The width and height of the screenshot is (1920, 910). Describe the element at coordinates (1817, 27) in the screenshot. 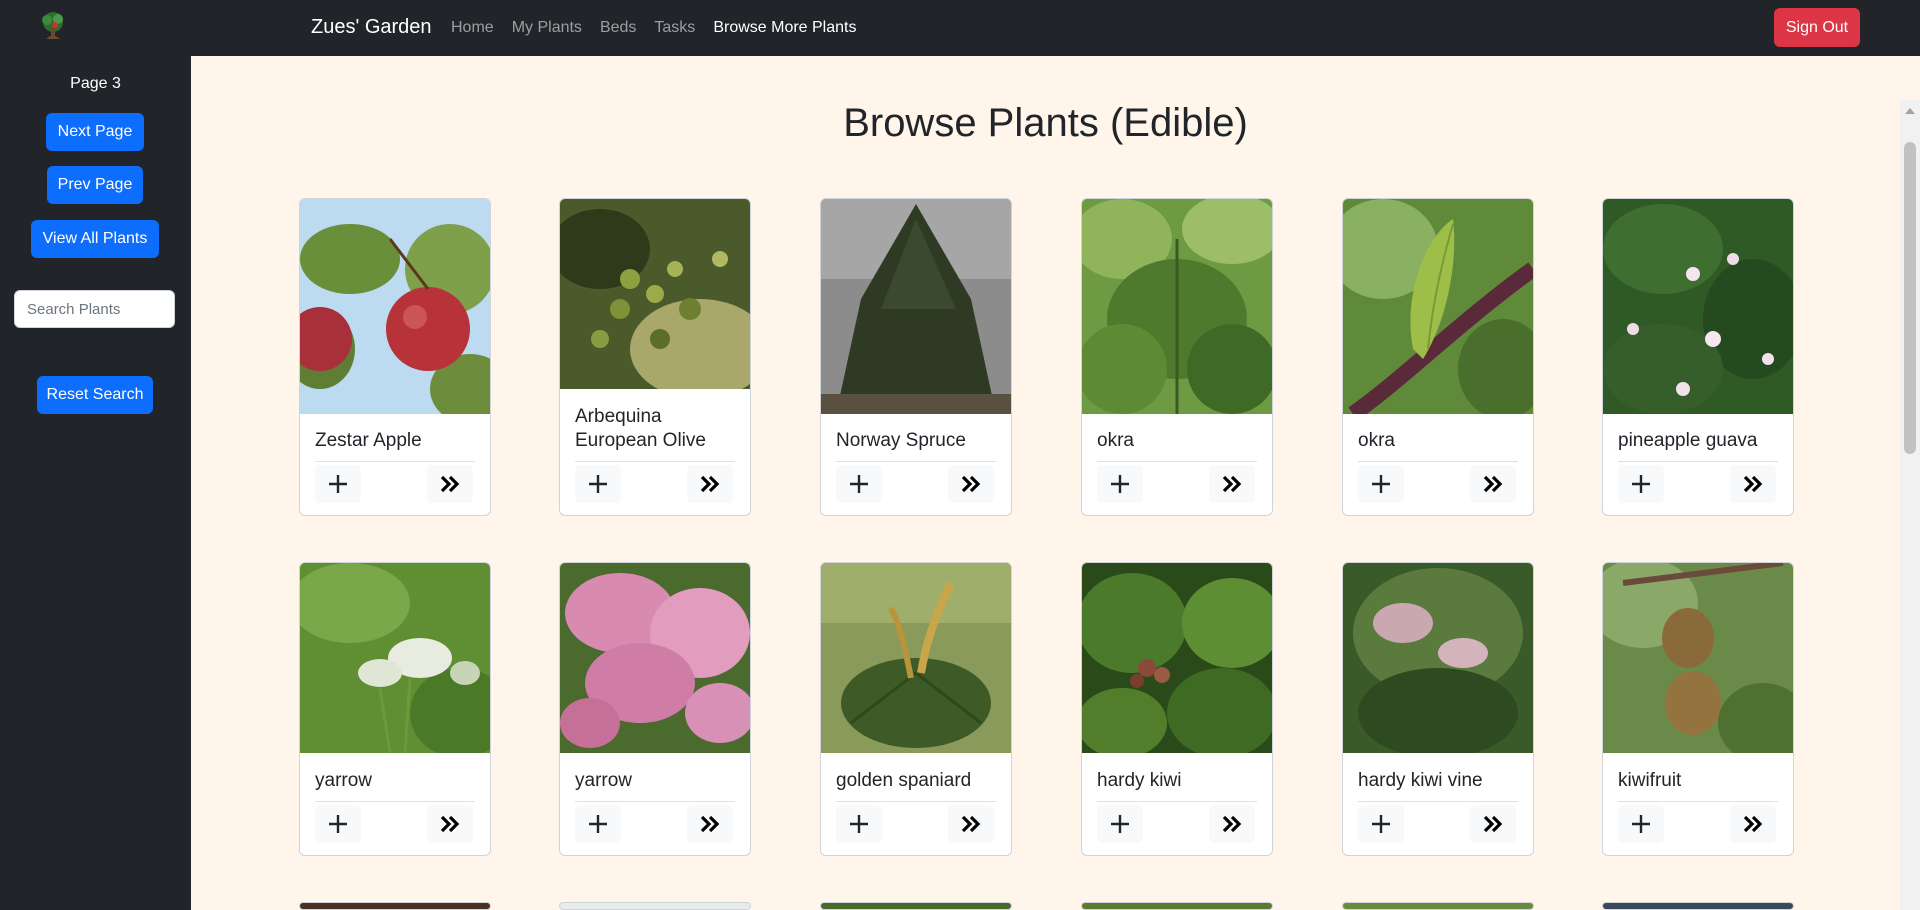

I see `sign-out-button: Sign Out` at that location.